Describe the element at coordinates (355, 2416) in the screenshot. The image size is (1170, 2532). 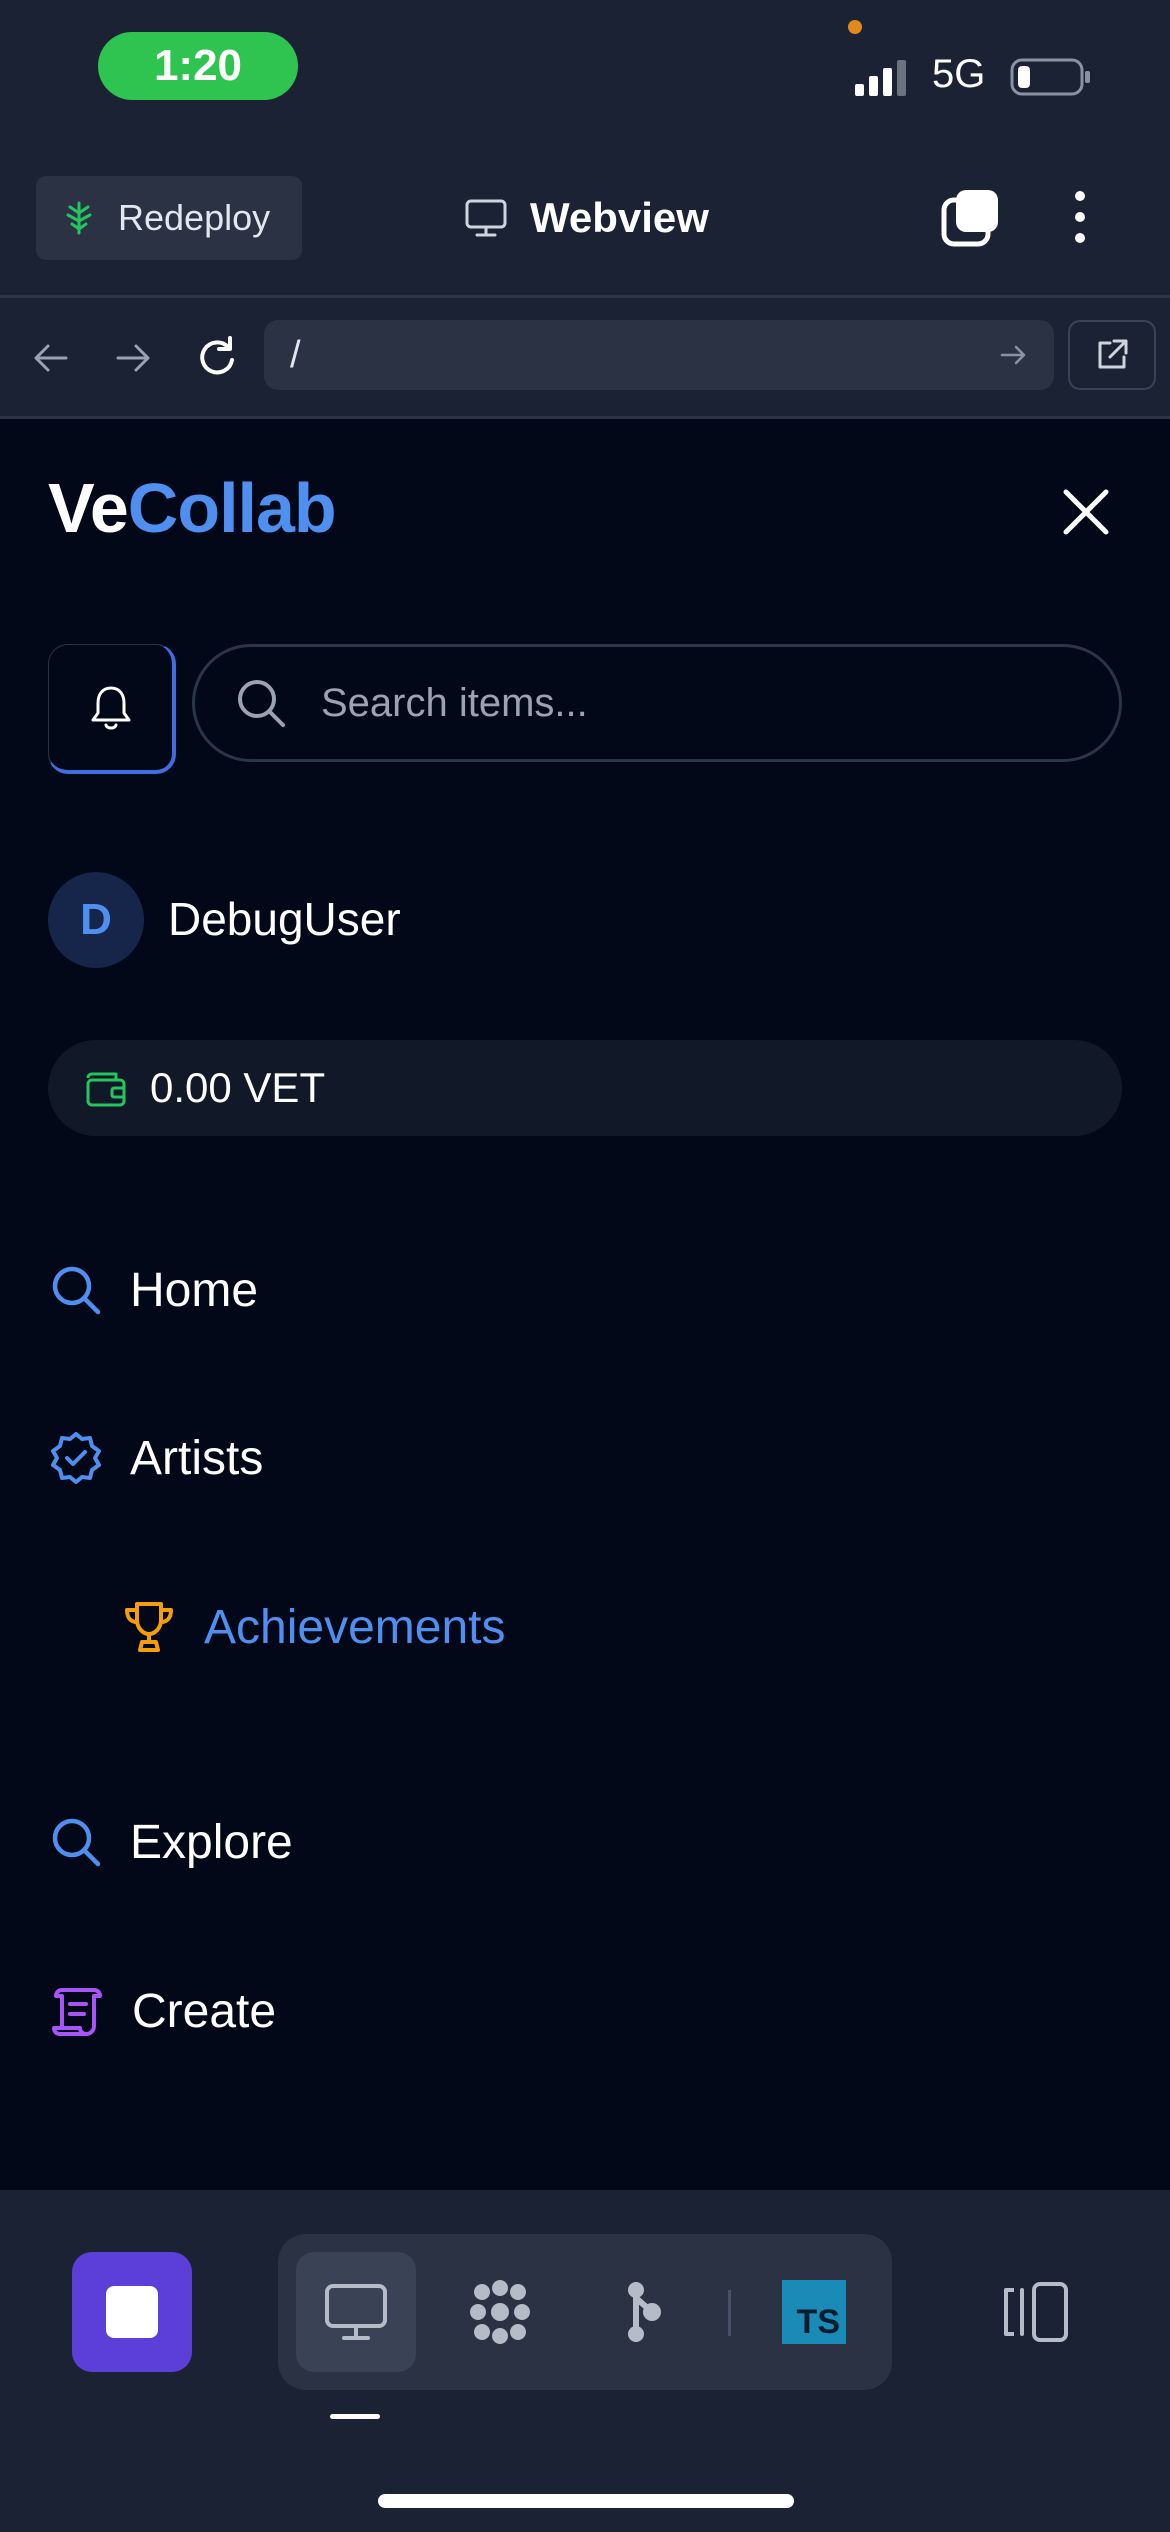
I see `active-tool-indicator` at that location.